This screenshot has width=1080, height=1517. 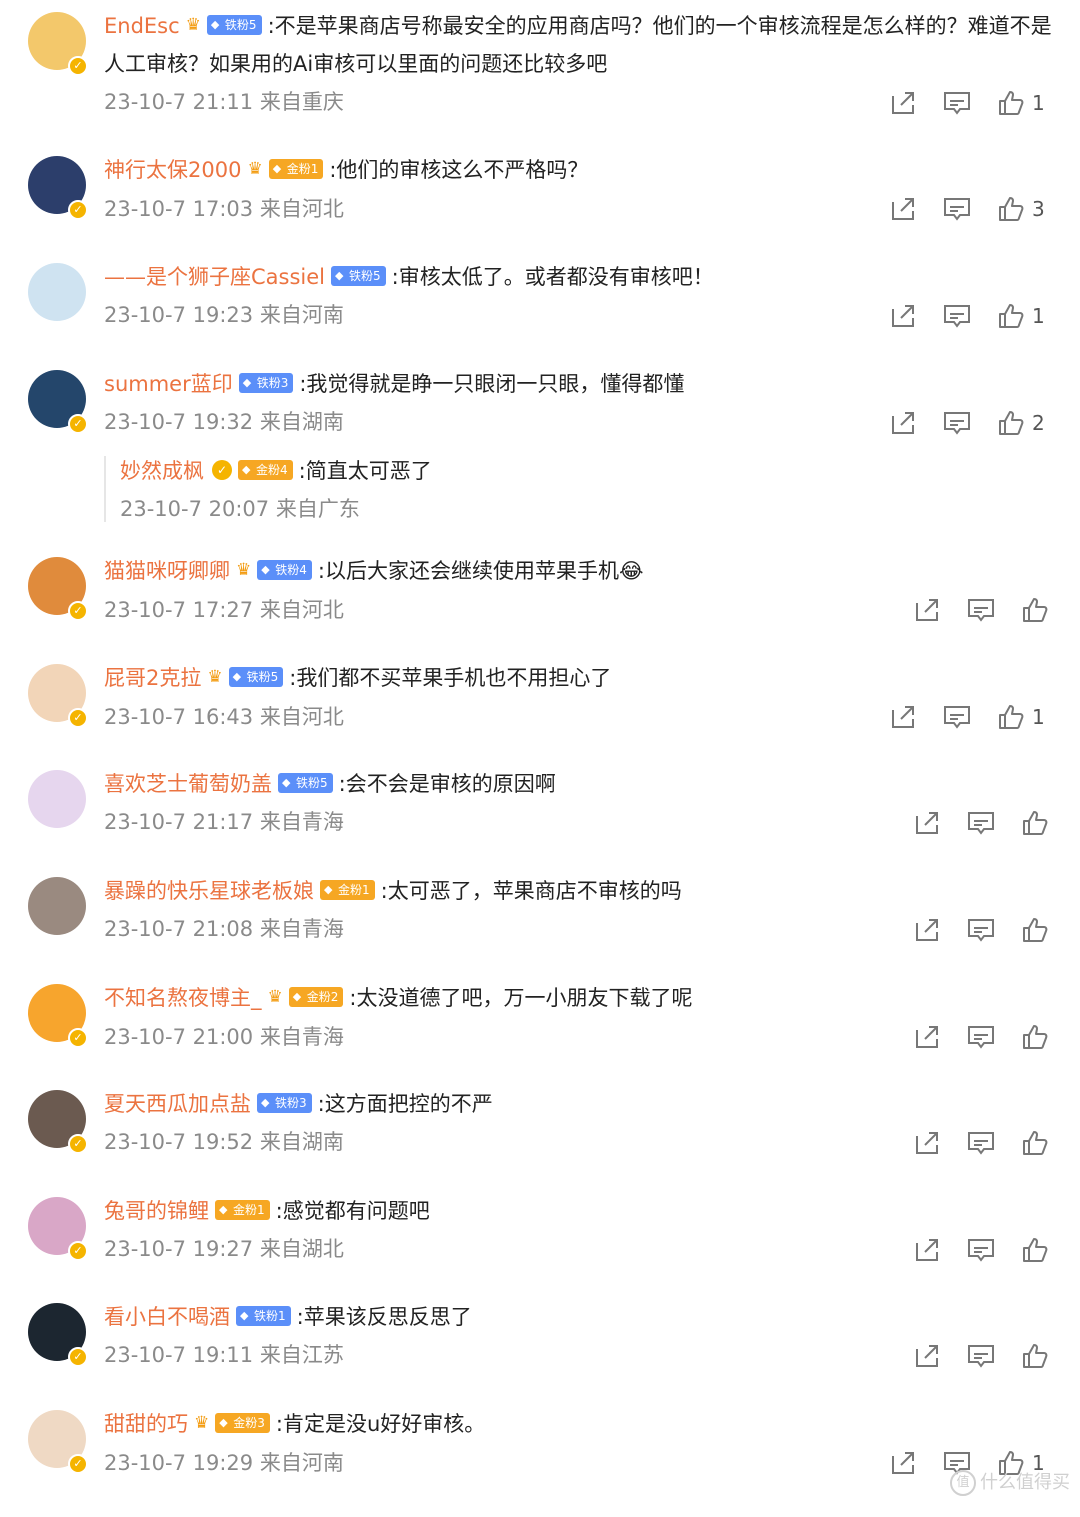 I want to click on username: 兔哥的锦鲤, so click(x=156, y=1211).